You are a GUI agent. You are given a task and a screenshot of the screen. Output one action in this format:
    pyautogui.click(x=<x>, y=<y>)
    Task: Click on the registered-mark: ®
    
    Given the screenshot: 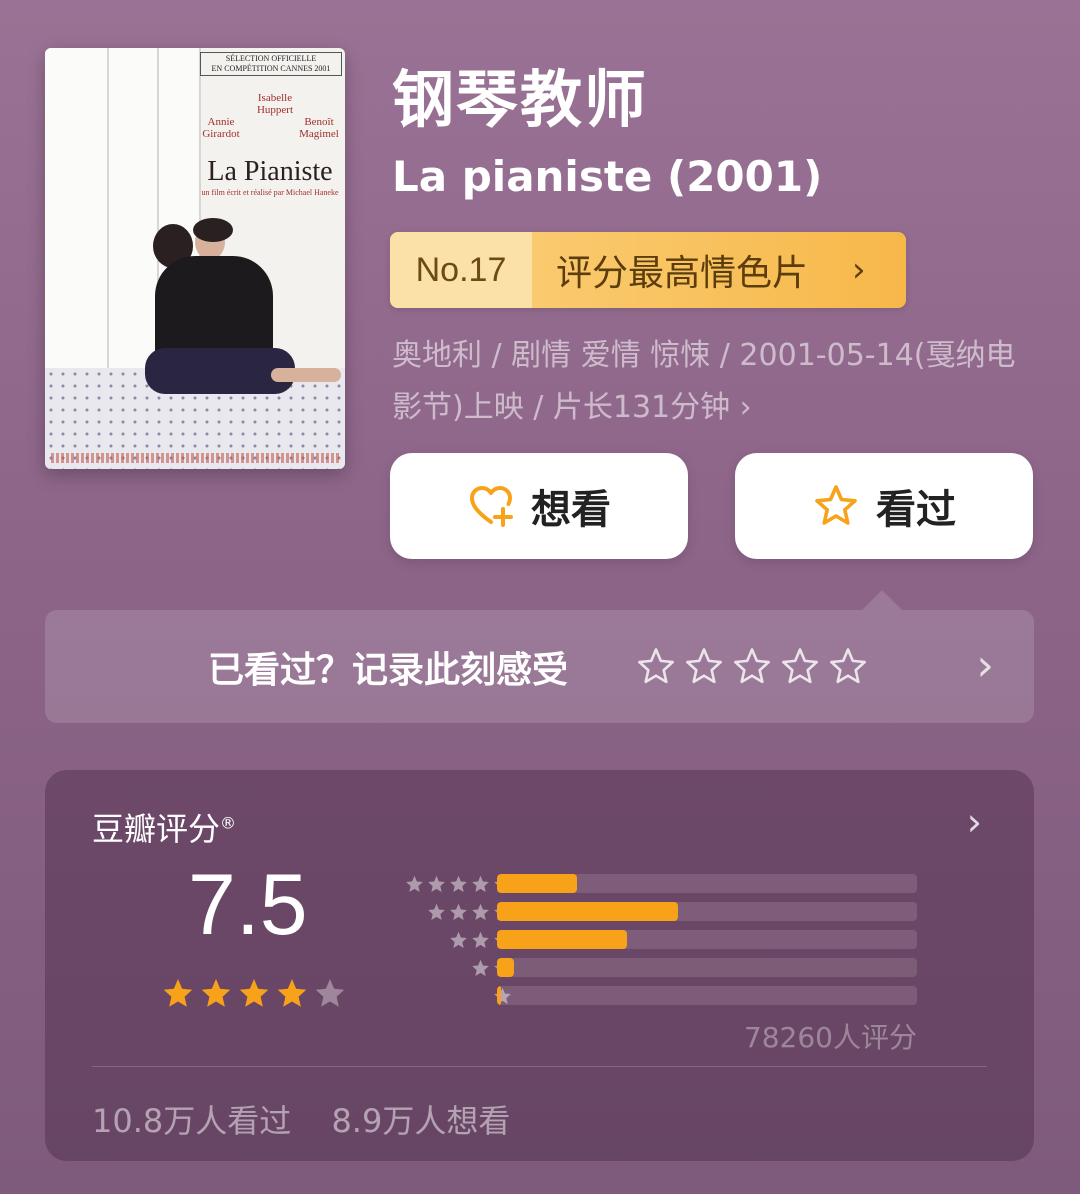 What is the action you would take?
    pyautogui.click(x=228, y=823)
    